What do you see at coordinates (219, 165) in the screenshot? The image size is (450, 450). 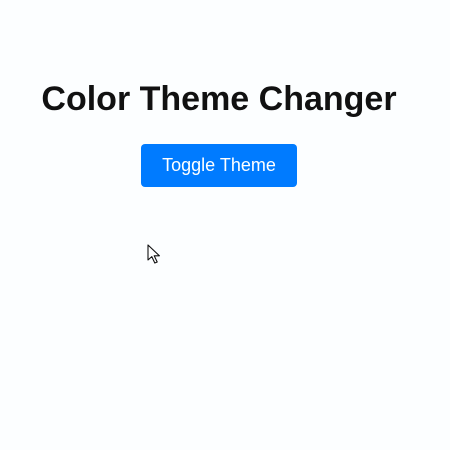 I see `toggle-theme-button: Toggle Theme` at bounding box center [219, 165].